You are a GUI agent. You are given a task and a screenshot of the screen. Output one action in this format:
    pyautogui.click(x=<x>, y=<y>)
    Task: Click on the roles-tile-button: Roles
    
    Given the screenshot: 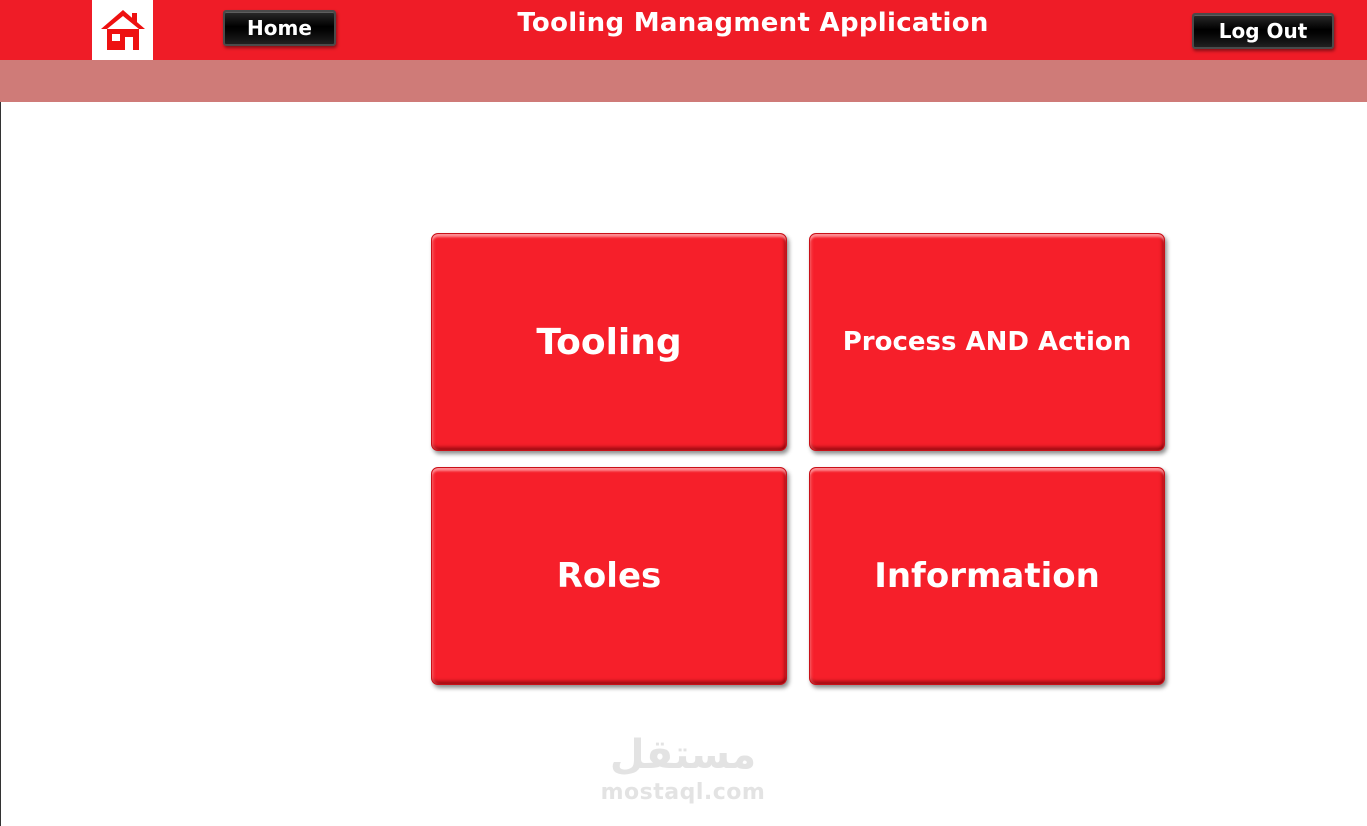 What is the action you would take?
    pyautogui.click(x=609, y=576)
    